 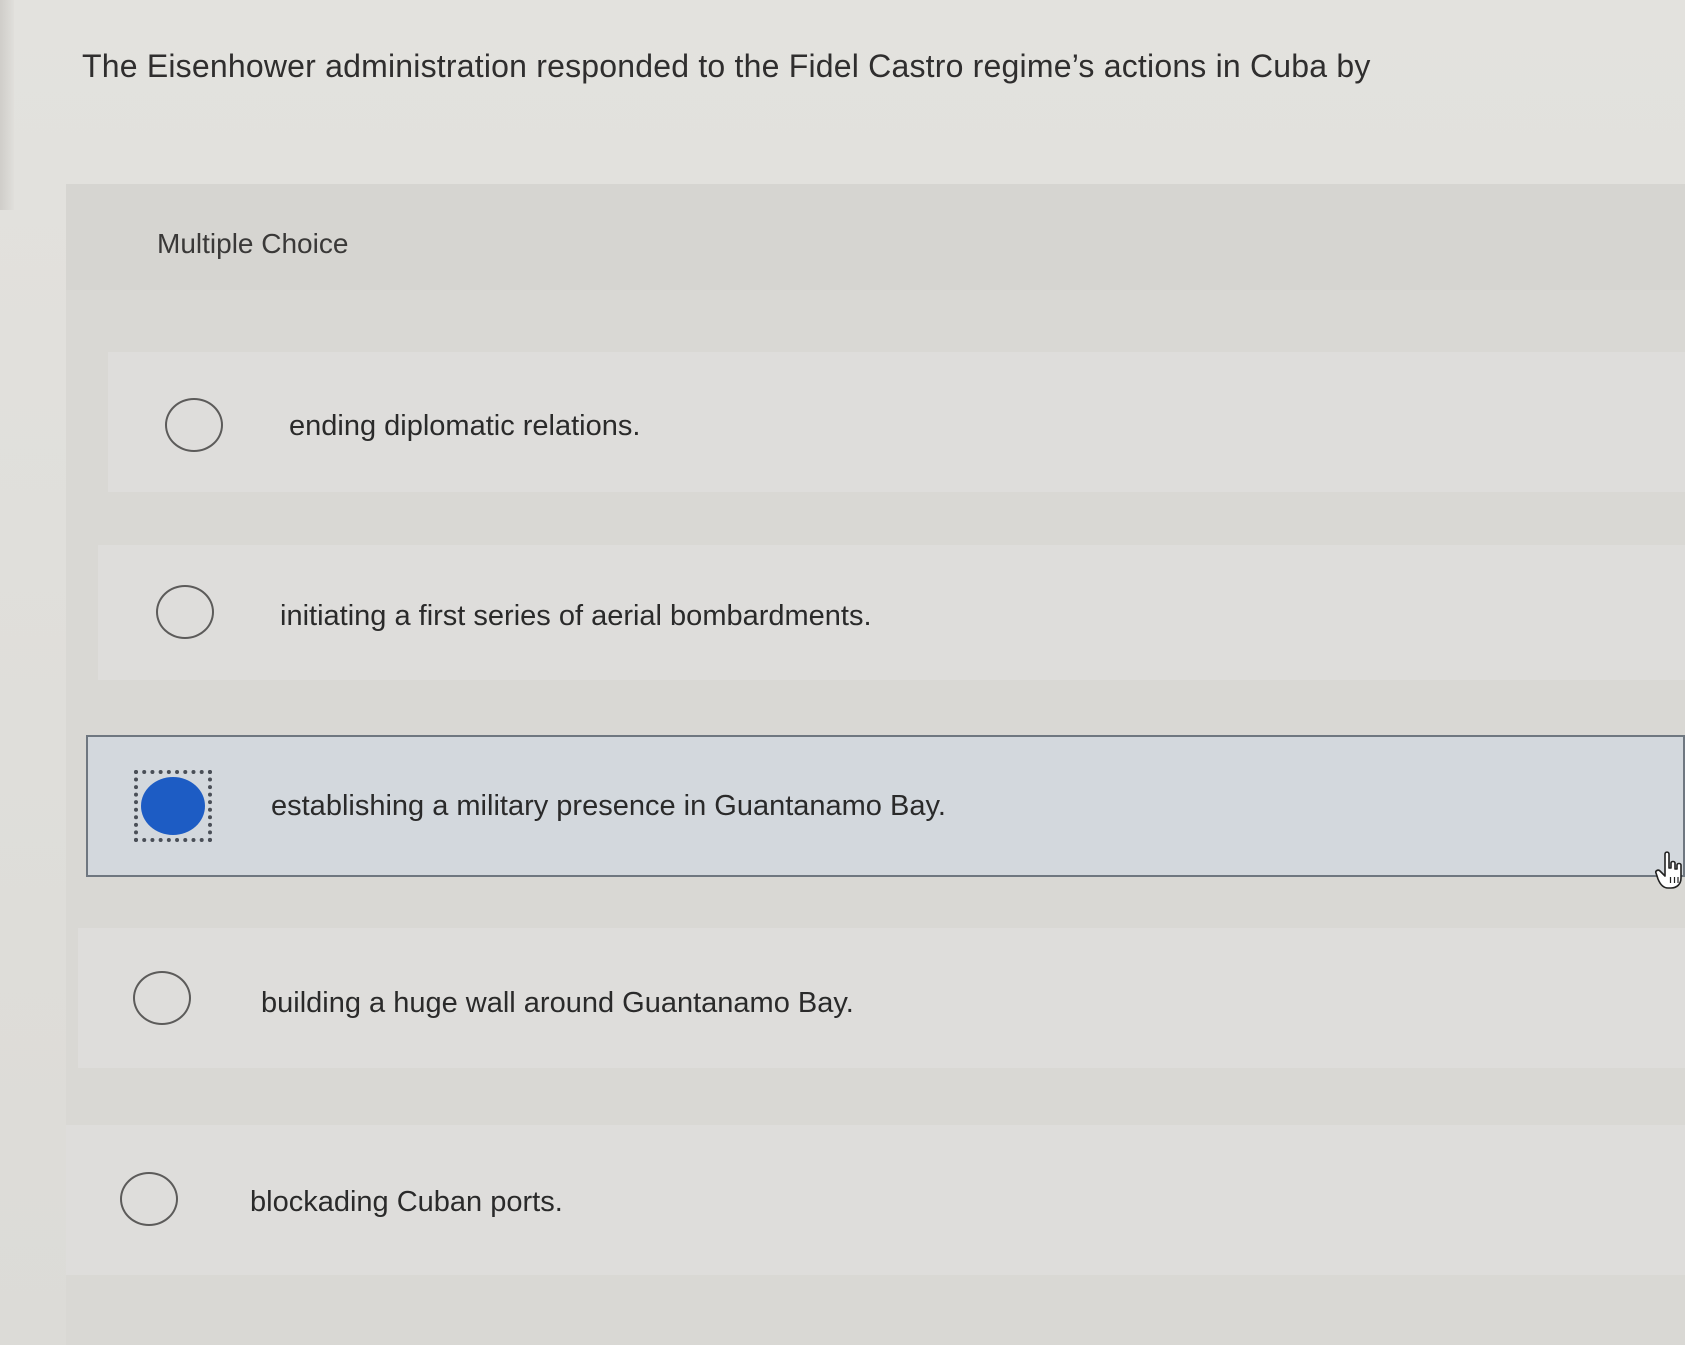 I want to click on hand-pointer-icon, so click(x=1668, y=870).